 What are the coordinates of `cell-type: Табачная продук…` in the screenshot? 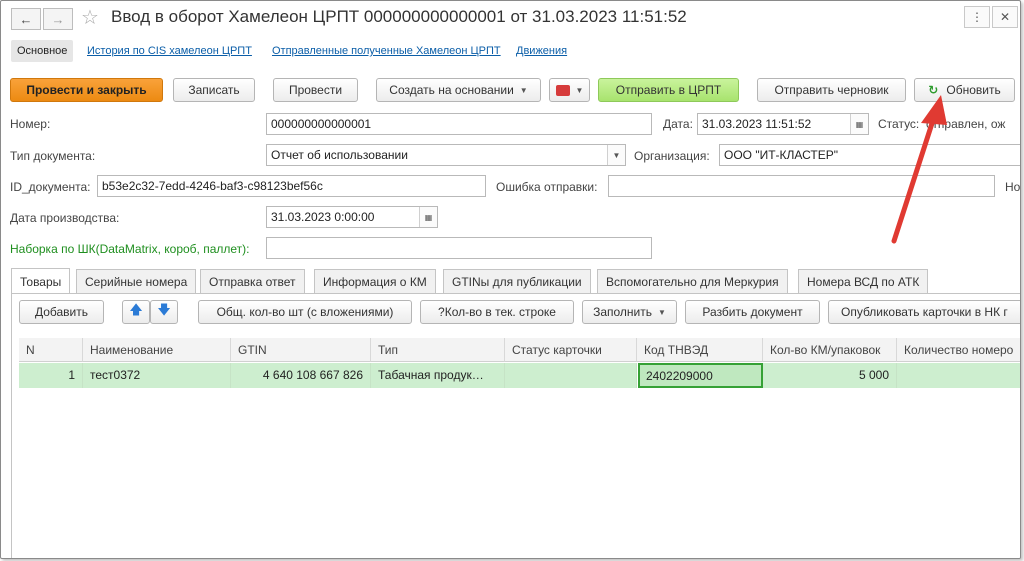 It's located at (438, 375).